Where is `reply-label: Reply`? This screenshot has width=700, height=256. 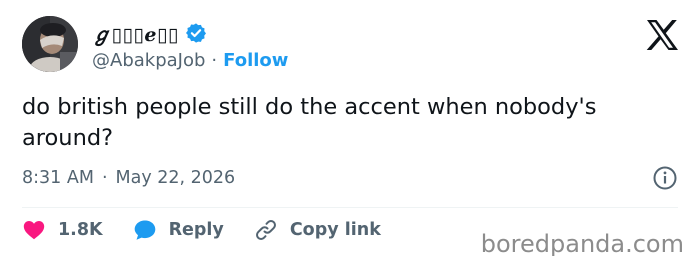
reply-label: Reply is located at coordinates (196, 230).